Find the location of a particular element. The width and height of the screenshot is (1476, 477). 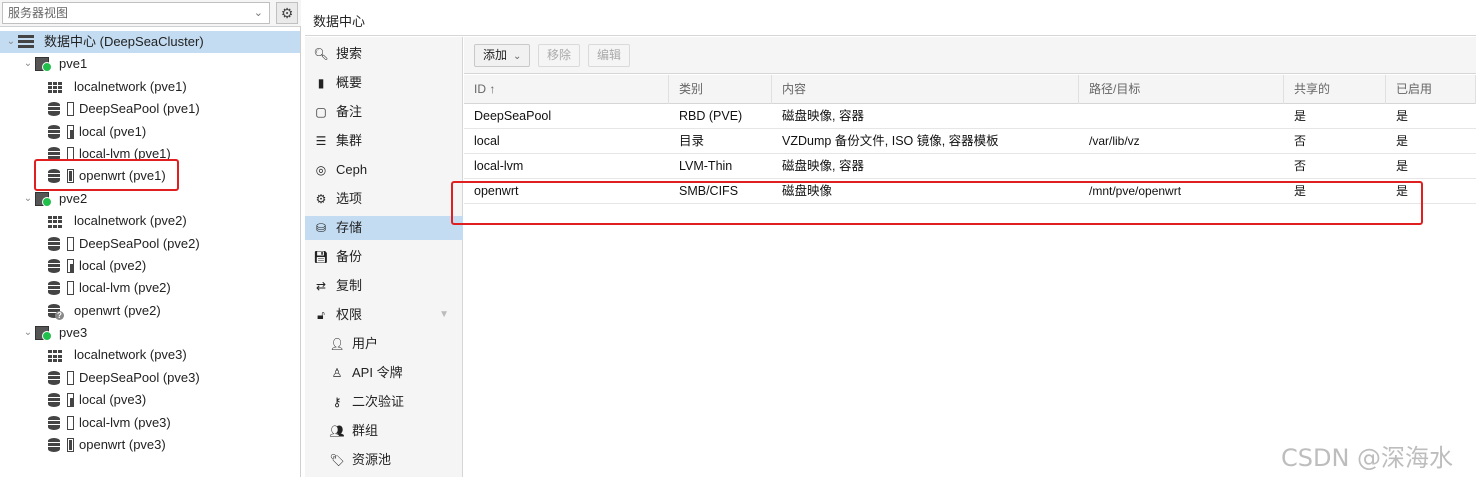

nav-item: 🔓︎ 权限 ▼ is located at coordinates (384, 315).